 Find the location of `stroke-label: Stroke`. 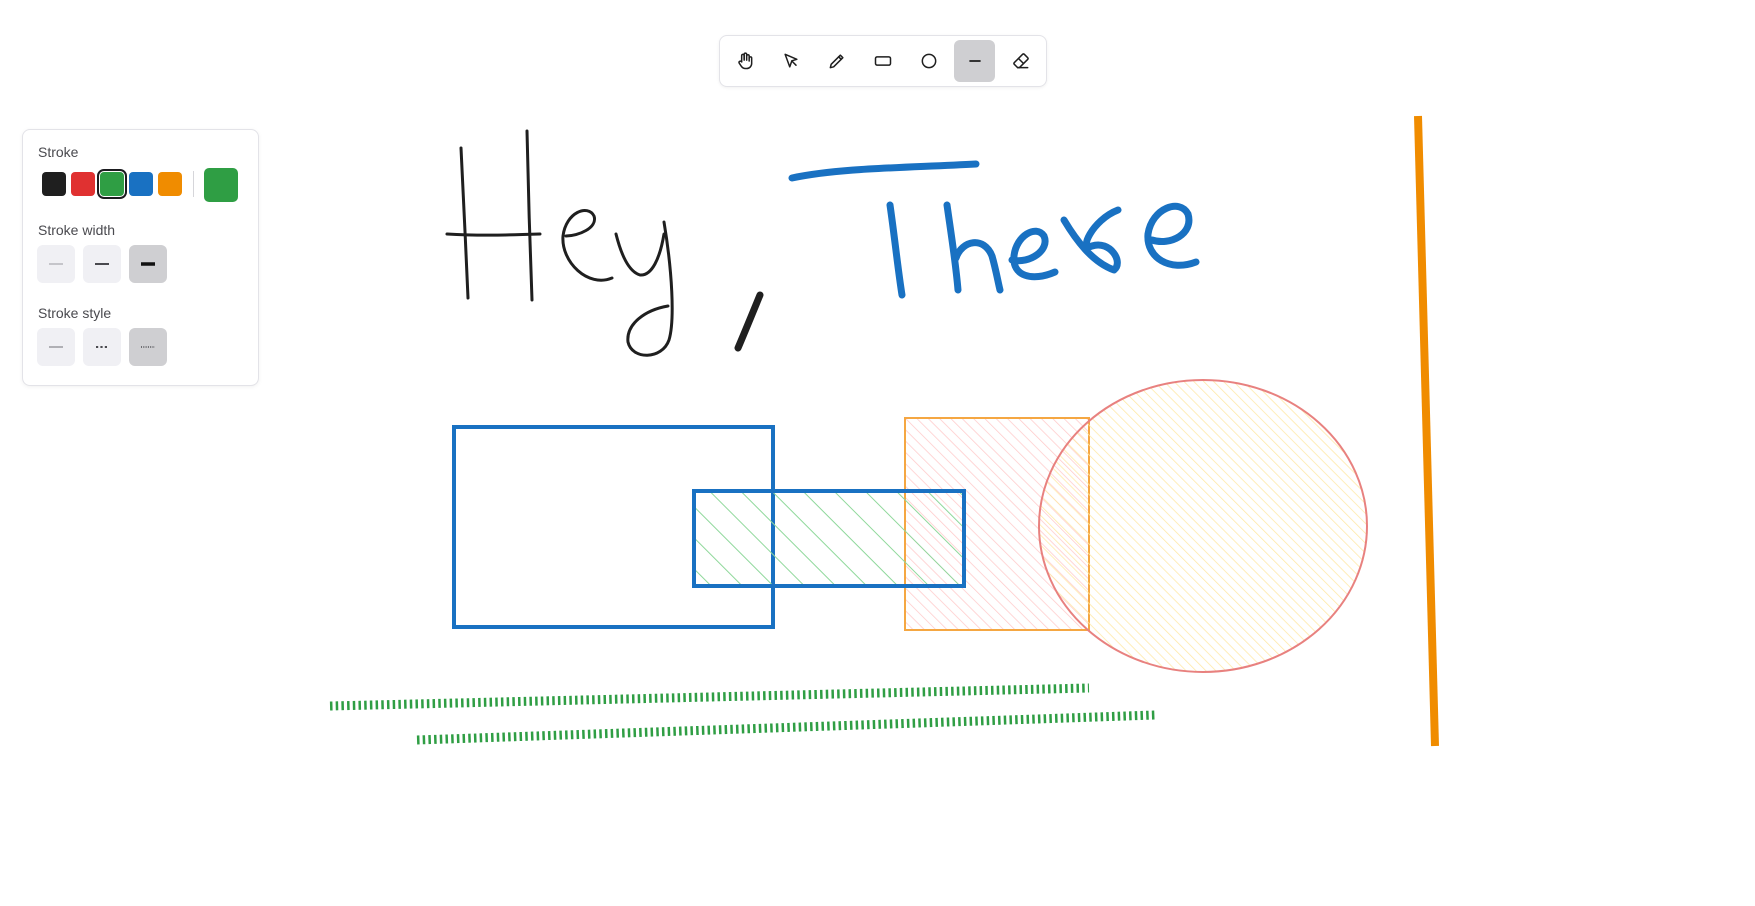

stroke-label: Stroke is located at coordinates (58, 152).